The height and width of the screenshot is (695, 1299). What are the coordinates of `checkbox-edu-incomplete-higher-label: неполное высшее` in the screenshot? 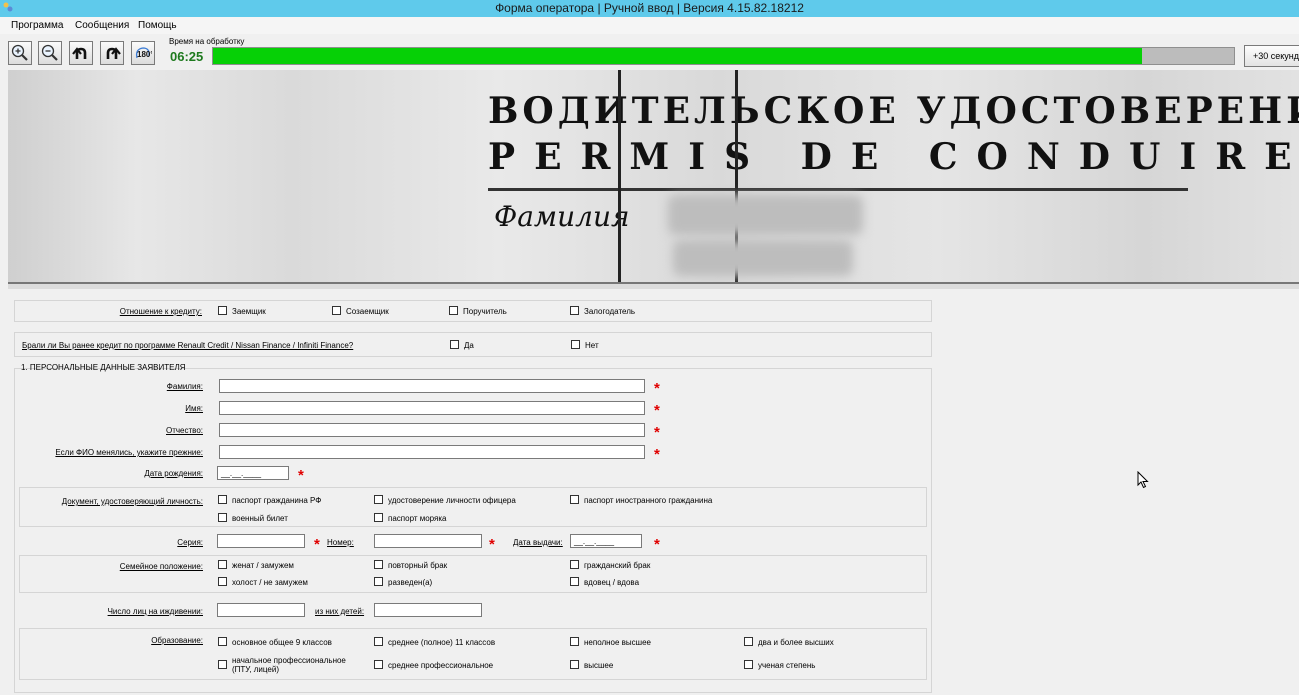 It's located at (617, 642).